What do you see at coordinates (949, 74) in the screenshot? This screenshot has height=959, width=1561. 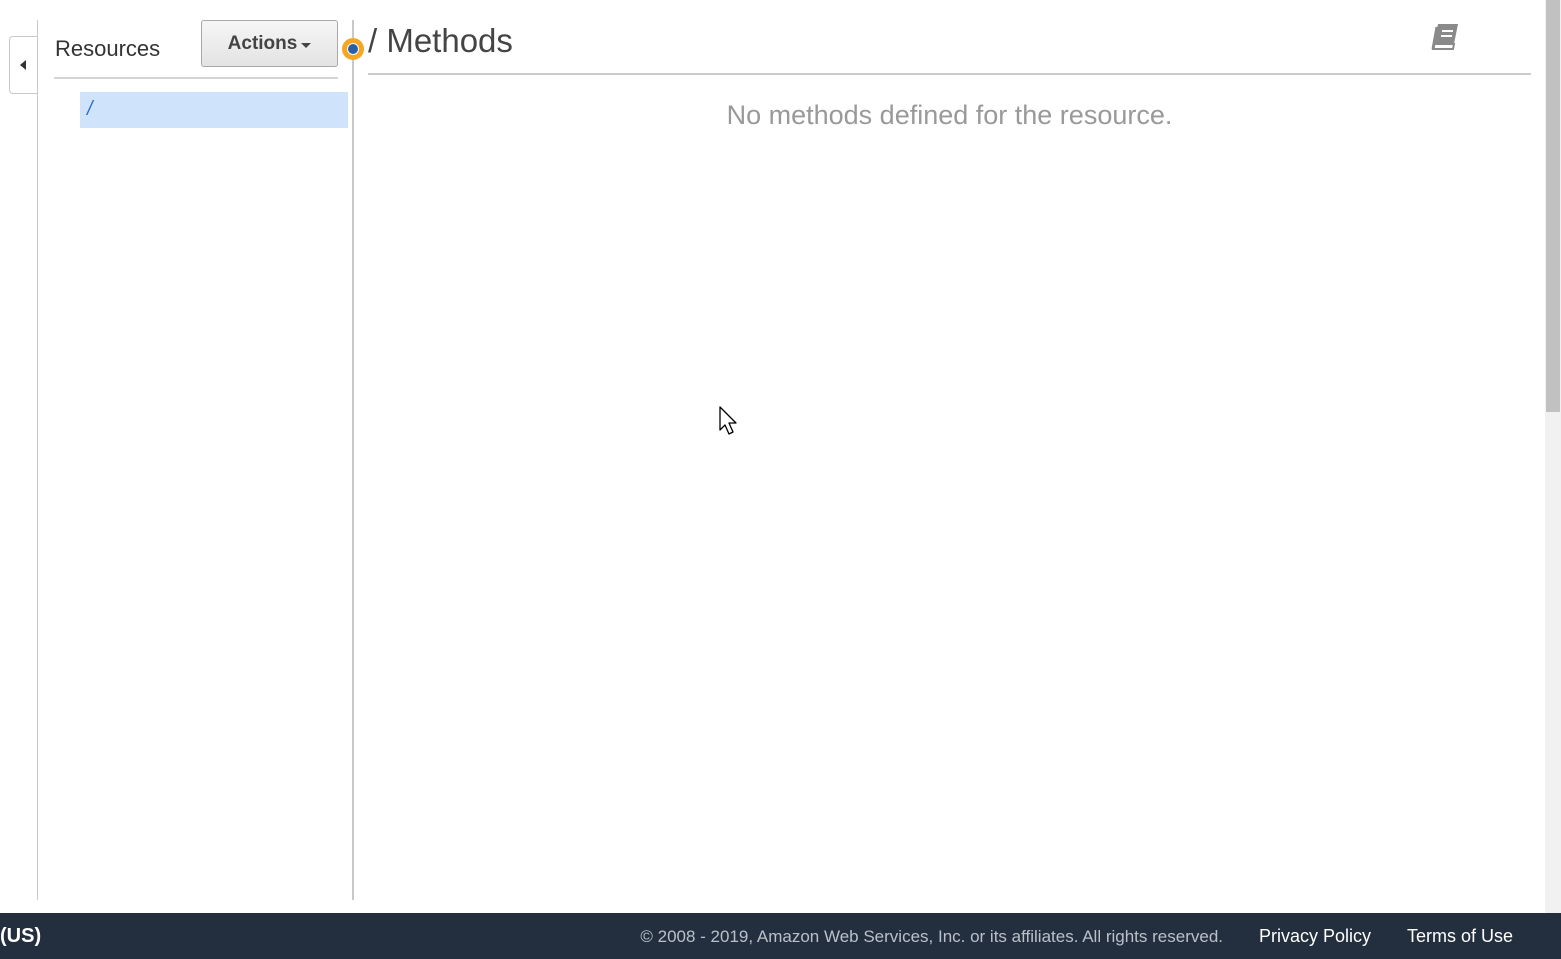 I see `title-divider` at bounding box center [949, 74].